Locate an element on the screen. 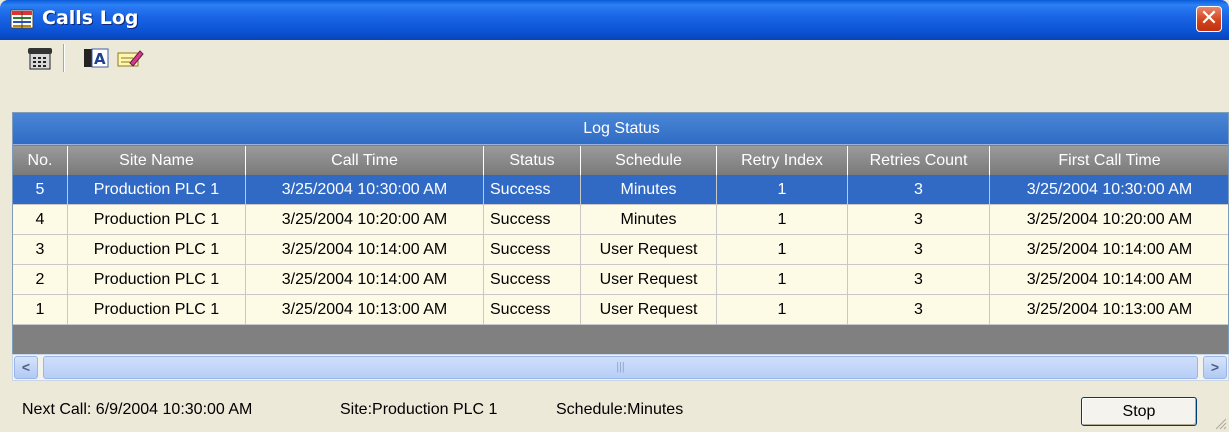  resize-grip-icon is located at coordinates (1220, 423).